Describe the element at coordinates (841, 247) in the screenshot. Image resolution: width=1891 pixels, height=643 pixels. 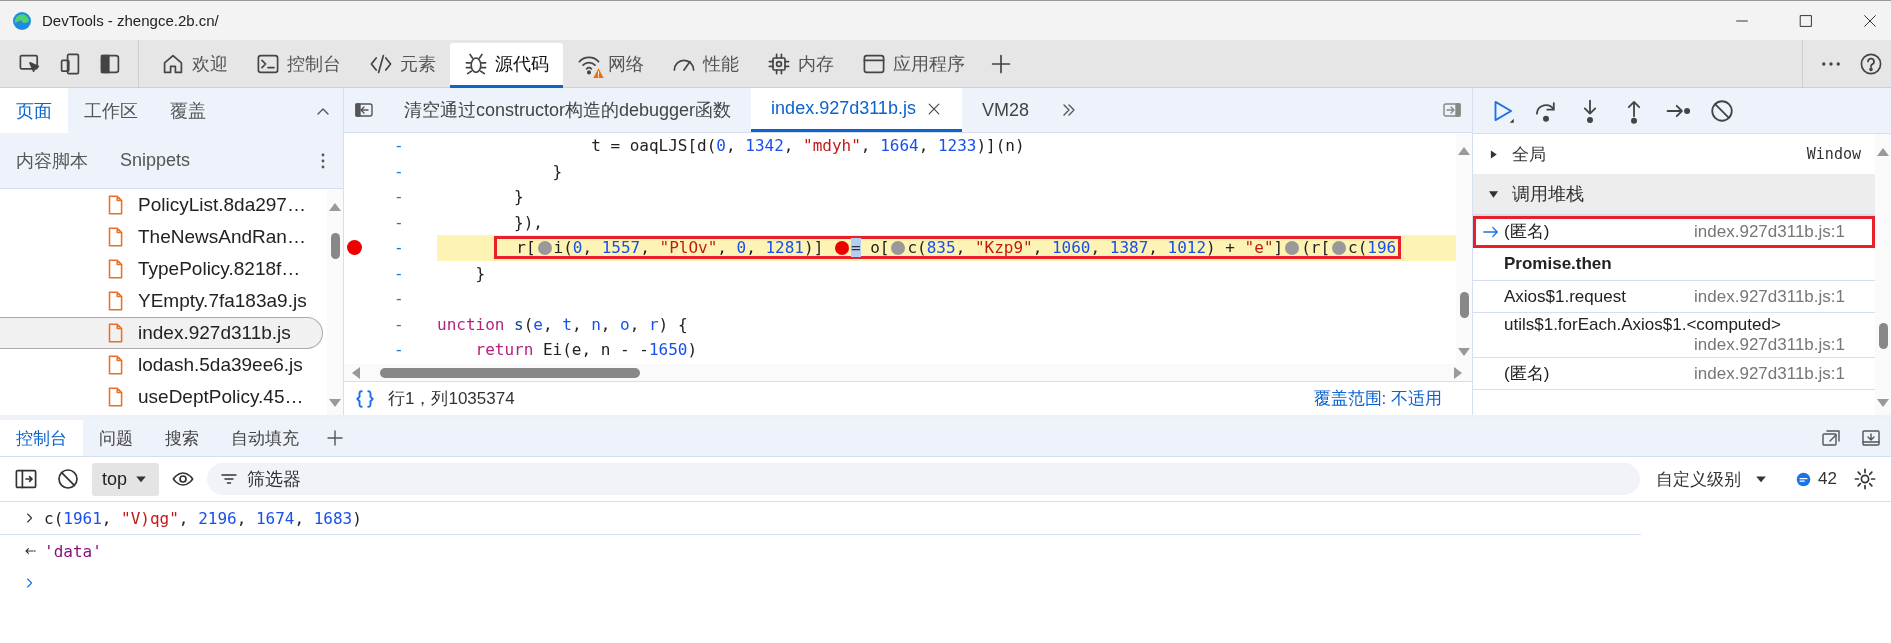
I see `inline-breakpoint-icon` at that location.